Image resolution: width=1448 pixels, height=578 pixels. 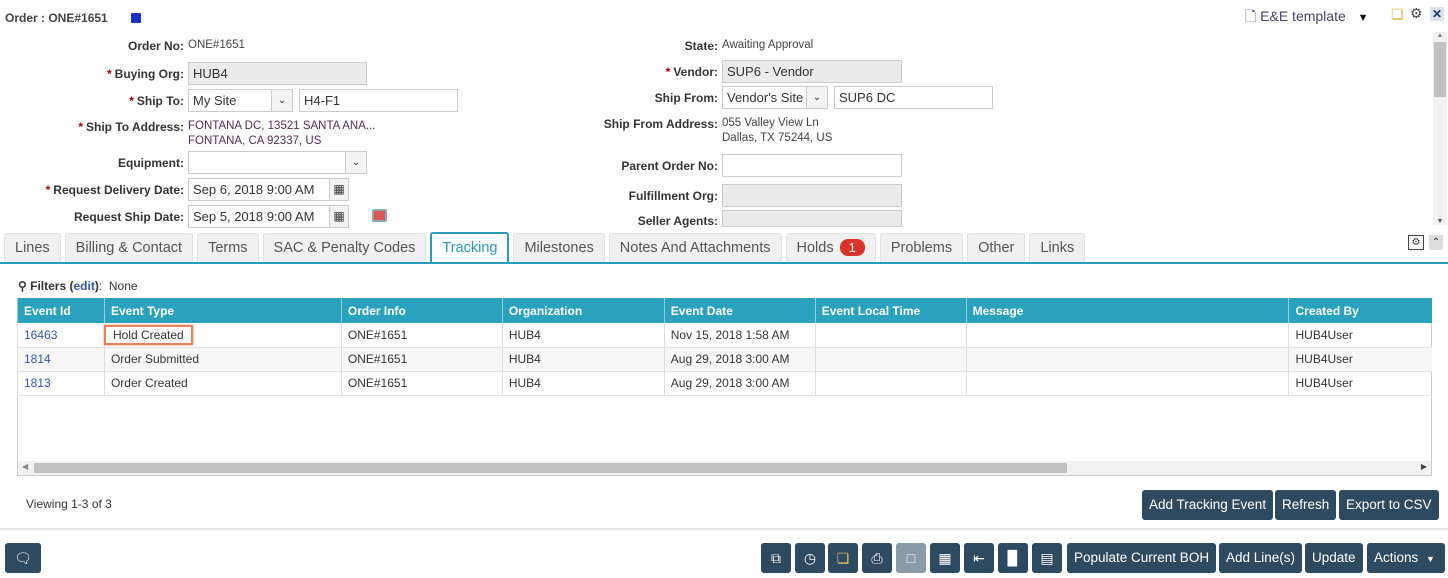 I want to click on ship-from-field: SUP6 DC, so click(x=913, y=97).